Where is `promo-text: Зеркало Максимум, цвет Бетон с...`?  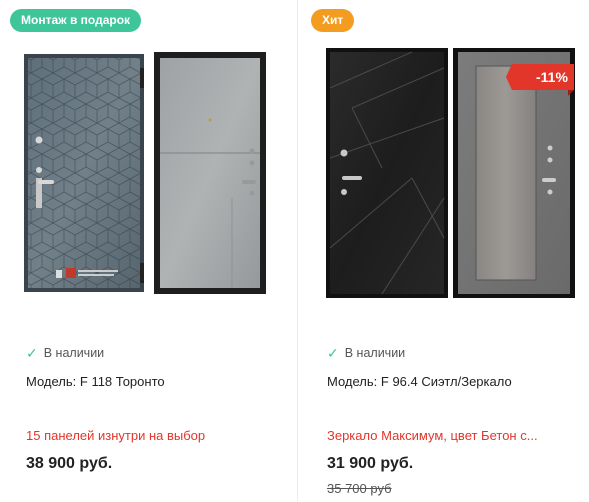
promo-text: Зеркало Максимум, цвет Бетон с... is located at coordinates (432, 435).